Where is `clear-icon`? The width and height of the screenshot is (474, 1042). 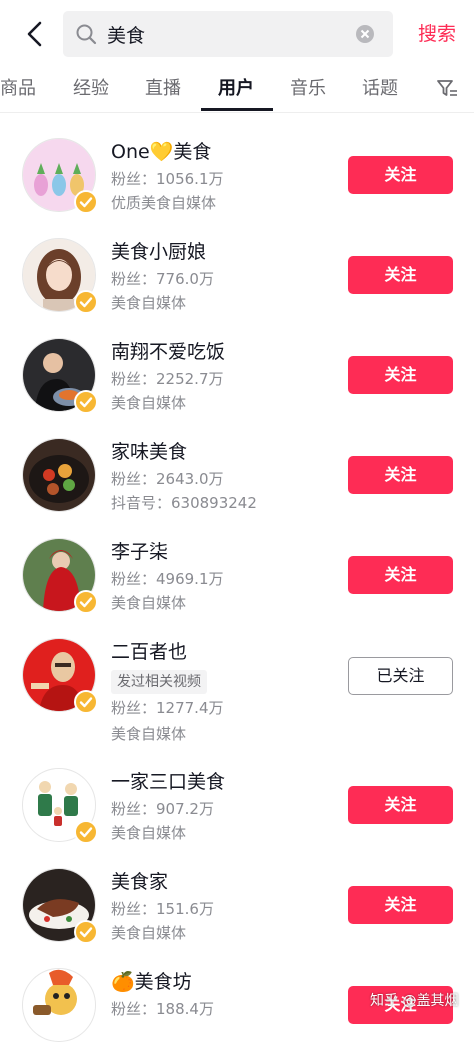
clear-icon is located at coordinates (365, 34).